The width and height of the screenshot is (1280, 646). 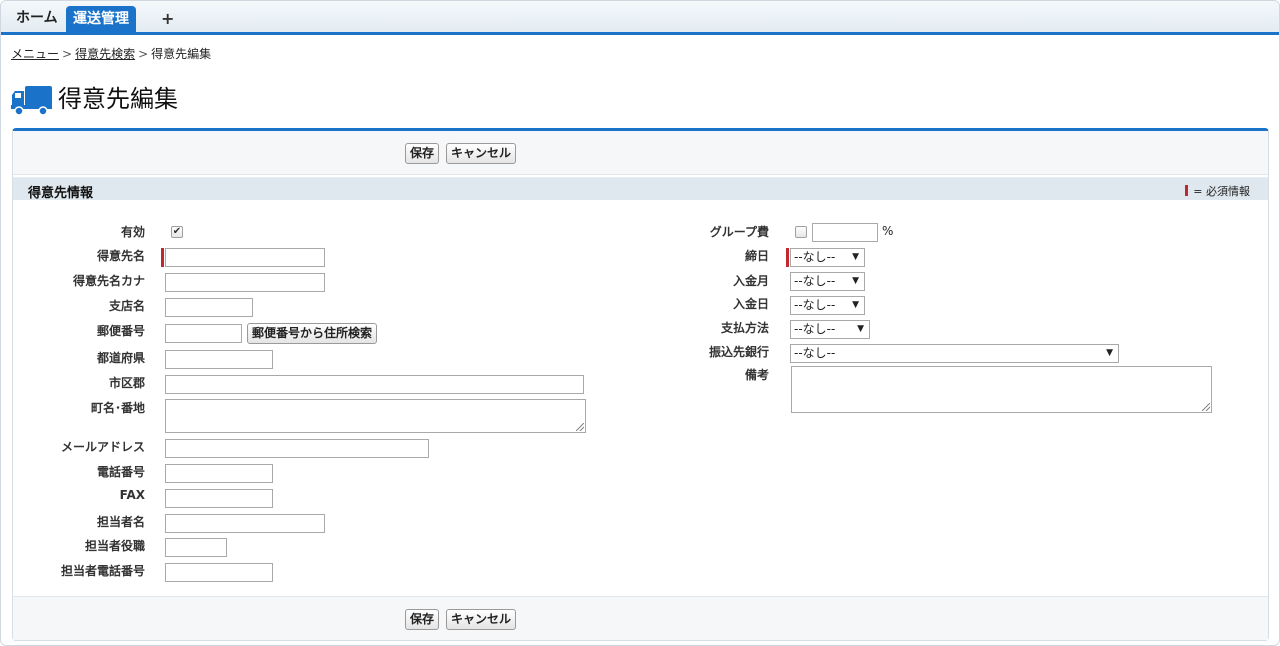 What do you see at coordinates (815, 257) in the screenshot?
I see `closing-day-value: --なし--` at bounding box center [815, 257].